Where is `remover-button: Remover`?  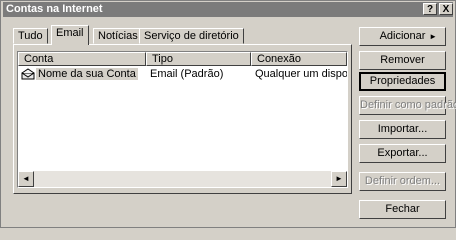 remover-button: Remover is located at coordinates (402, 60).